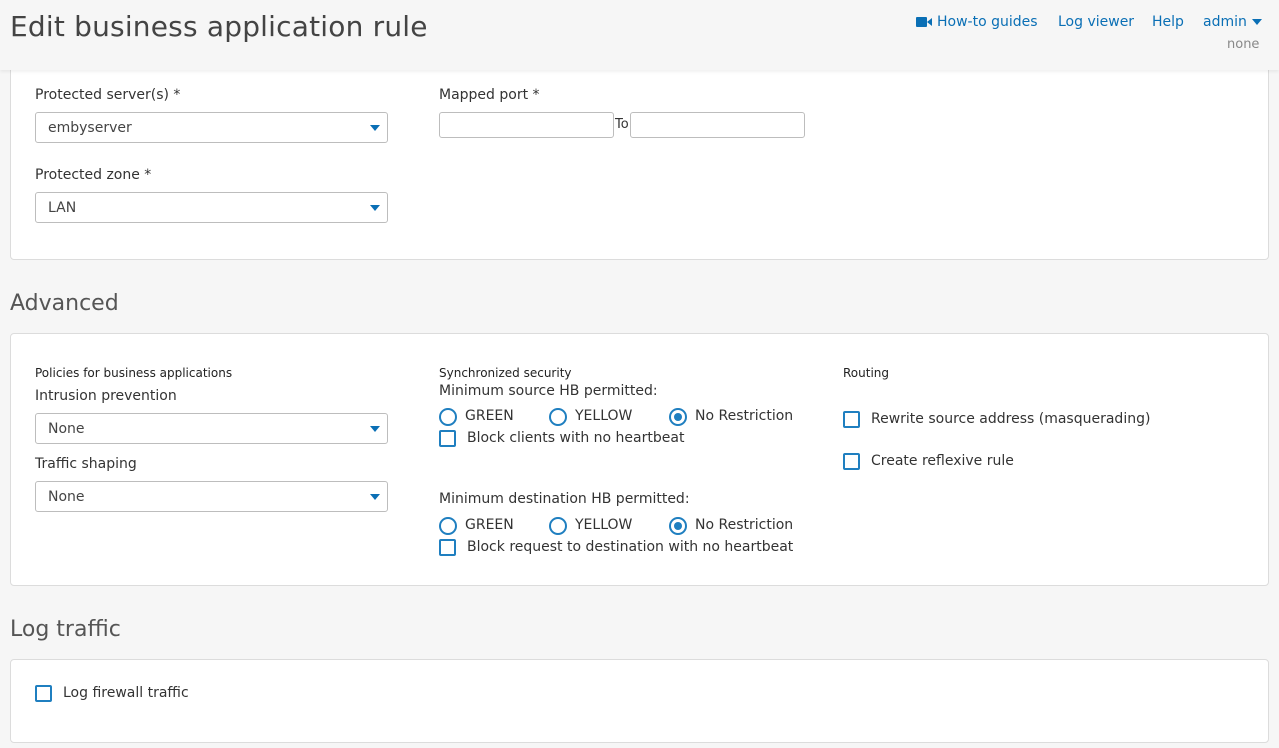 The width and height of the screenshot is (1279, 748). I want to click on dest-hb-green-label: GREEN, so click(489, 525).